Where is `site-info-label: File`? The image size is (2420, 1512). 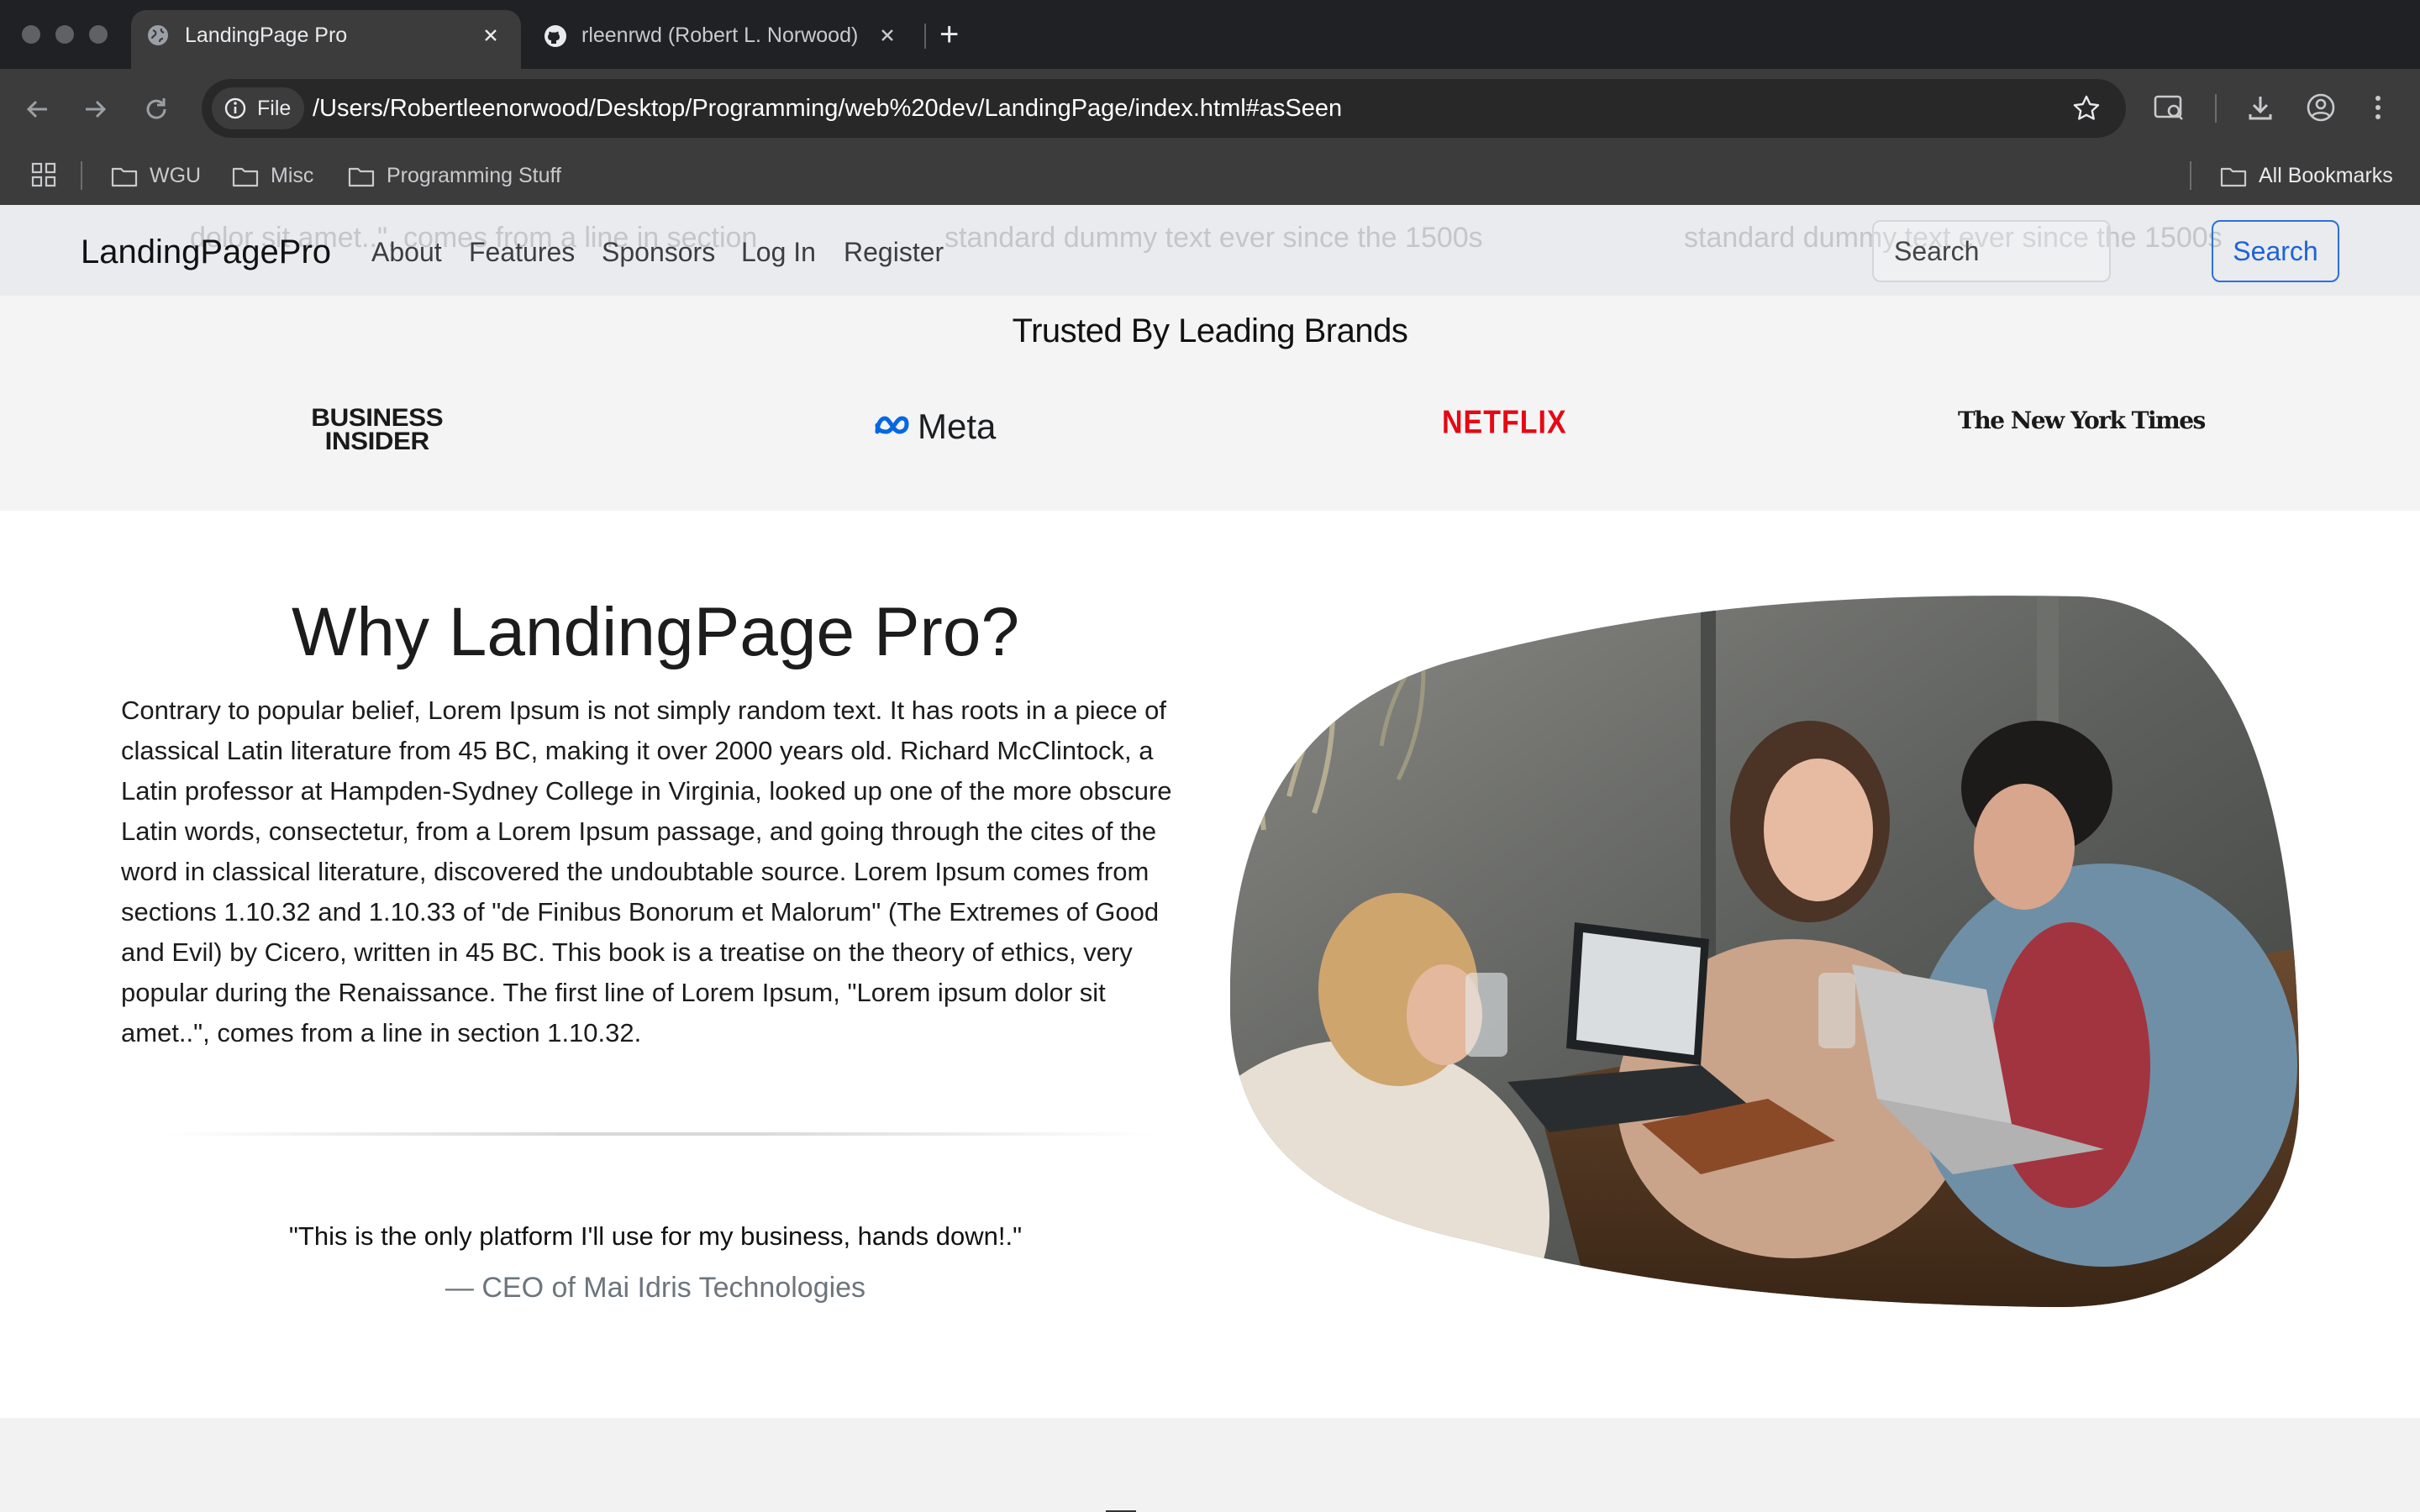 site-info-label: File is located at coordinates (274, 108).